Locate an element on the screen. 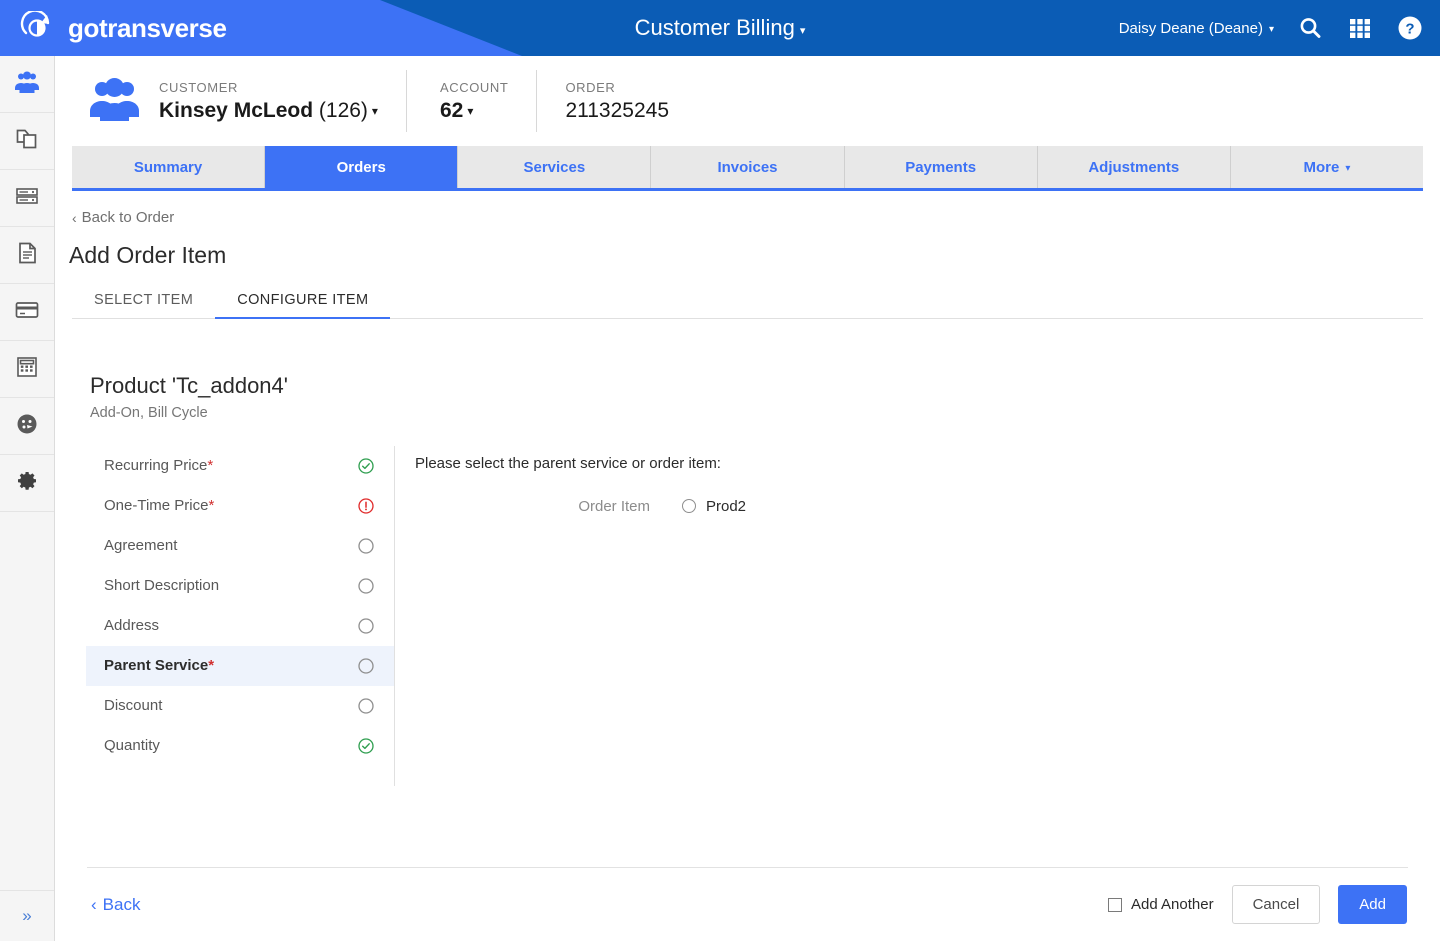 This screenshot has width=1440, height=941. brand-name: gotransverse is located at coordinates (147, 27).